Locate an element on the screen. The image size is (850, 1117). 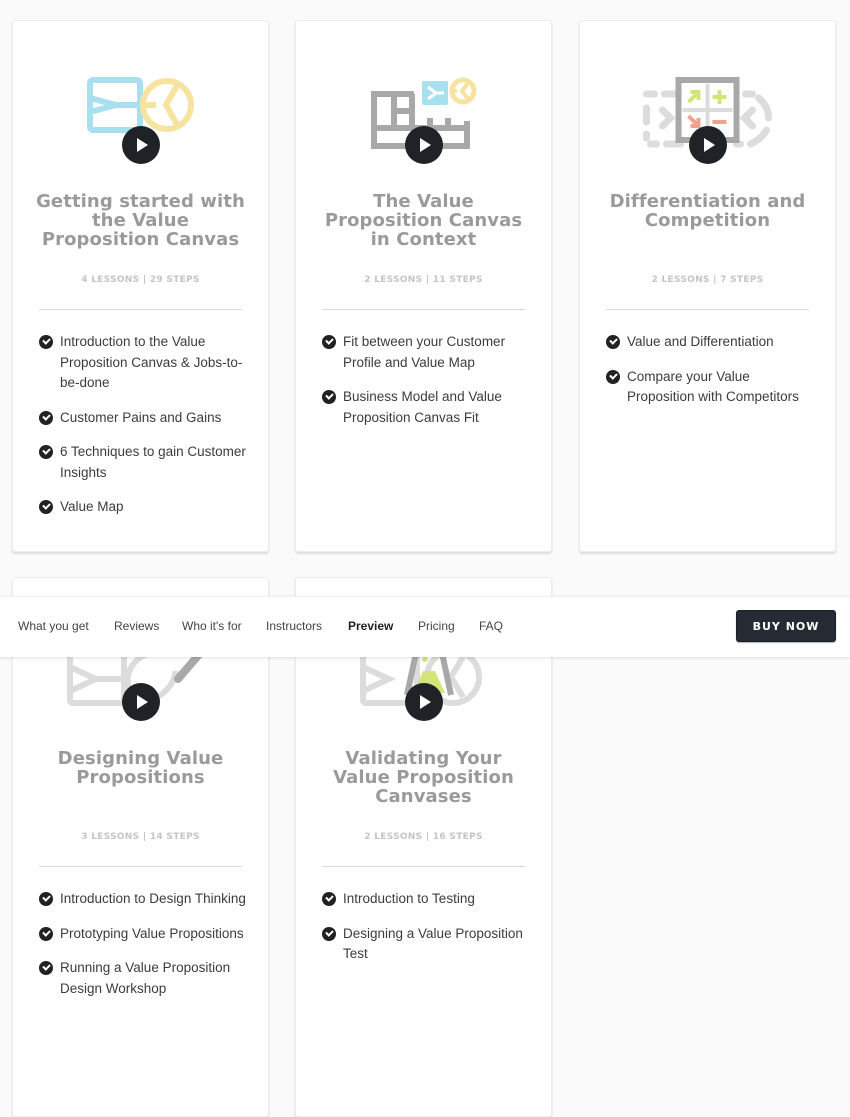
nav-who-its-for: Who it's for is located at coordinates (212, 626).